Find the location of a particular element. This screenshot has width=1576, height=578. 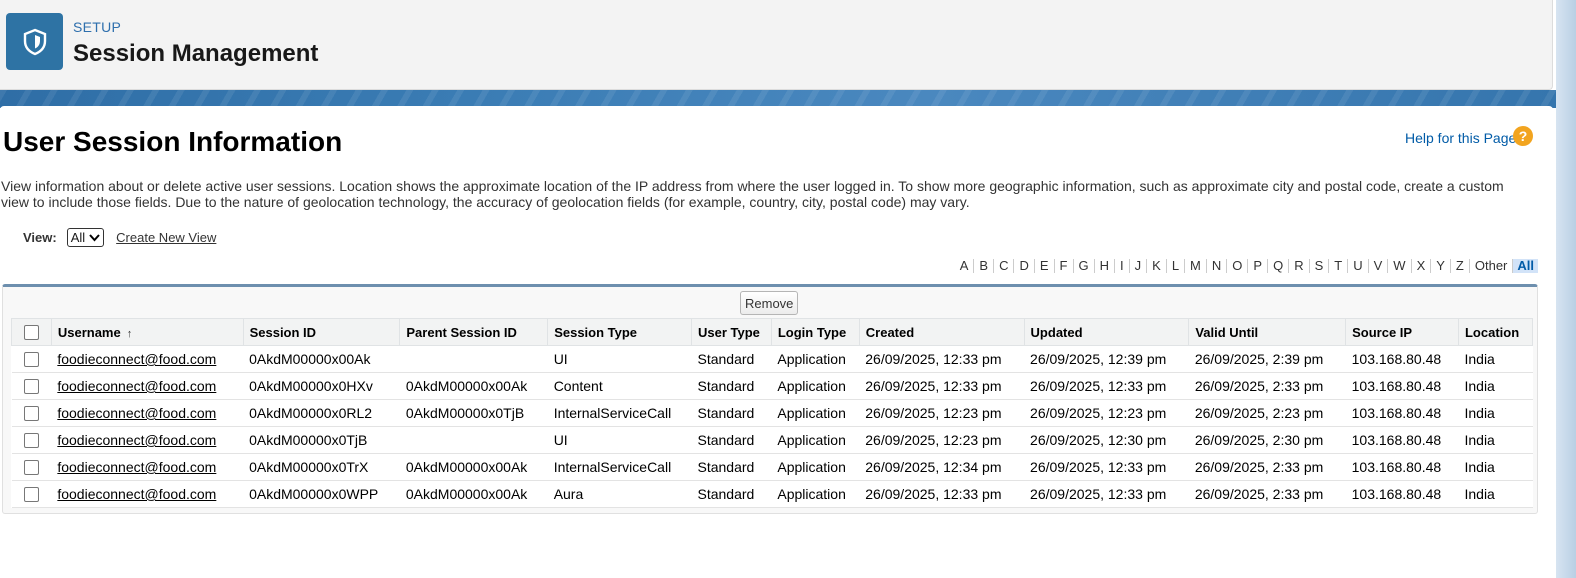

column-header-user-type: User Type is located at coordinates (731, 332).